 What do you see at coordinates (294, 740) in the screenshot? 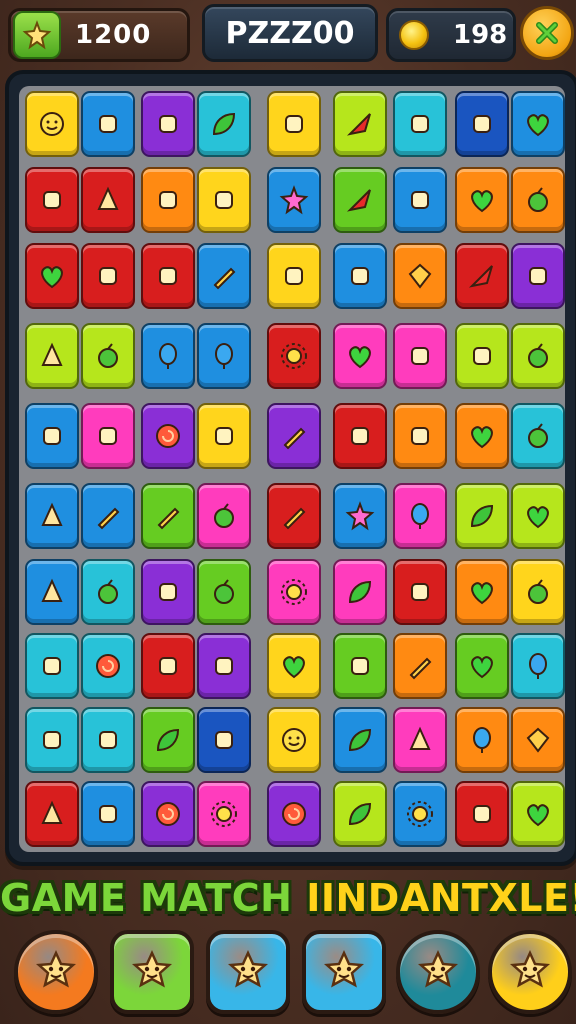
I see `tile-r9-c5` at bounding box center [294, 740].